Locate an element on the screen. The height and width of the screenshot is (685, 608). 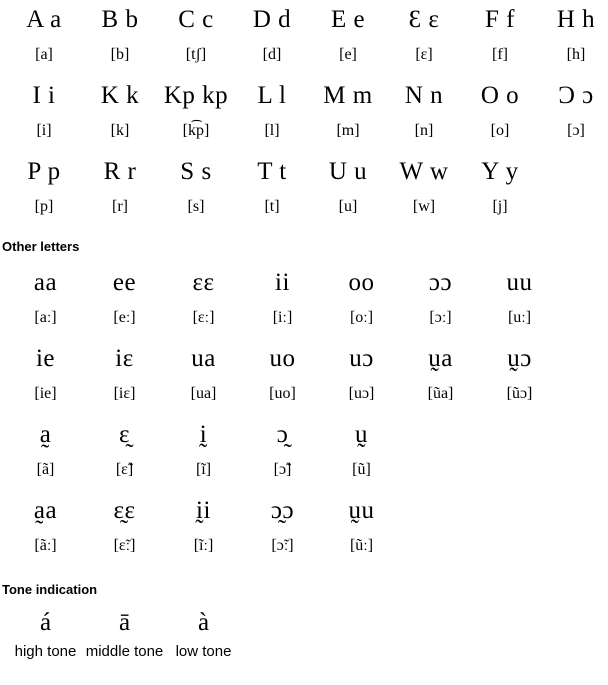
alphabet-letter: O o is located at coordinates (500, 95).